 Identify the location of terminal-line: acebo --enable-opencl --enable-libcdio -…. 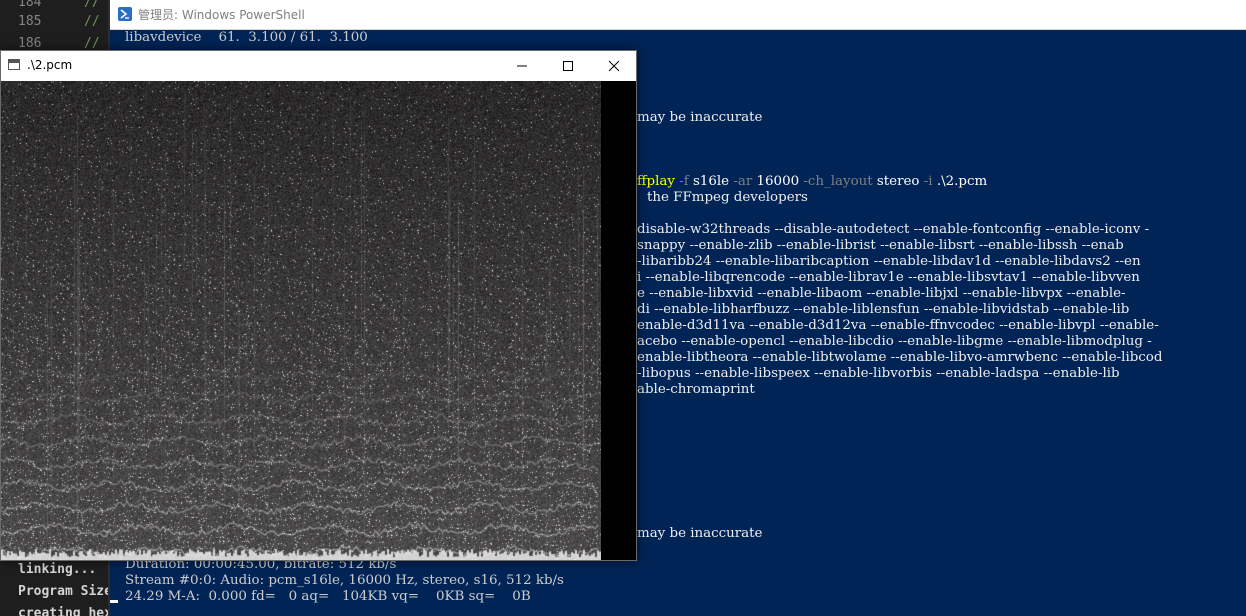
(894, 341).